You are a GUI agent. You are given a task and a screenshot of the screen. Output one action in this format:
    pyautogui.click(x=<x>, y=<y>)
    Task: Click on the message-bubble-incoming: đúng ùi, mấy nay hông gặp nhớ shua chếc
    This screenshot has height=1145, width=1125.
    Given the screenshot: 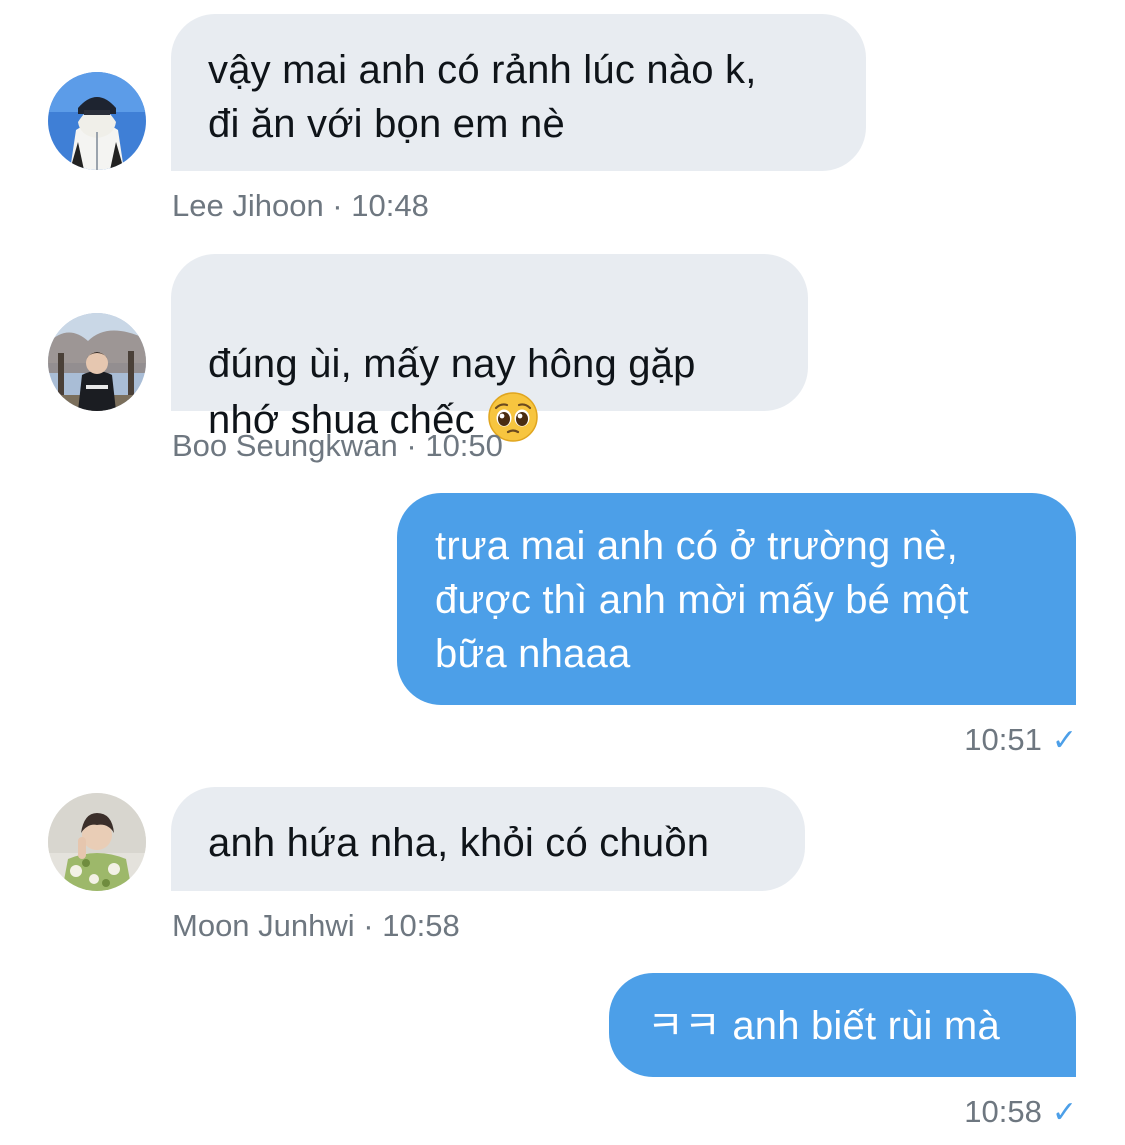 What is the action you would take?
    pyautogui.click(x=489, y=348)
    